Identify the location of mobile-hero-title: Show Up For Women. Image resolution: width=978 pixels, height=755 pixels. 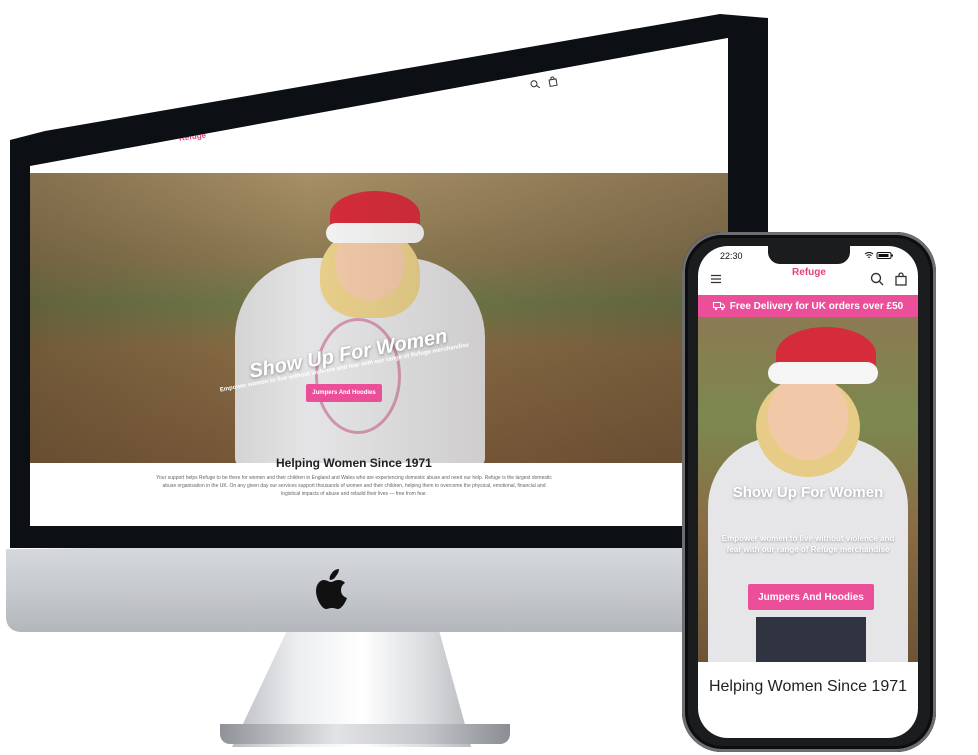
(808, 492).